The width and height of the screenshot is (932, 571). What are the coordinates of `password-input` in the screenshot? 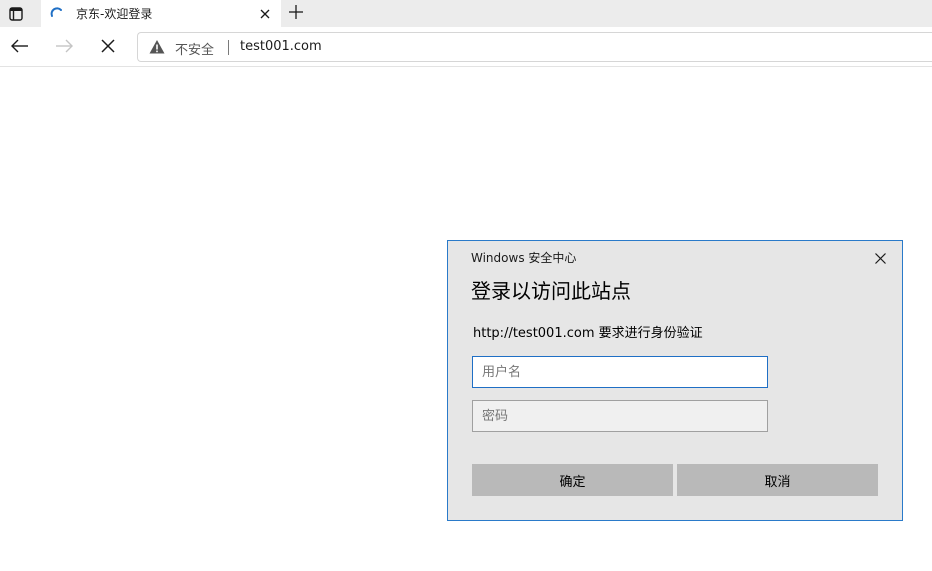 It's located at (620, 416).